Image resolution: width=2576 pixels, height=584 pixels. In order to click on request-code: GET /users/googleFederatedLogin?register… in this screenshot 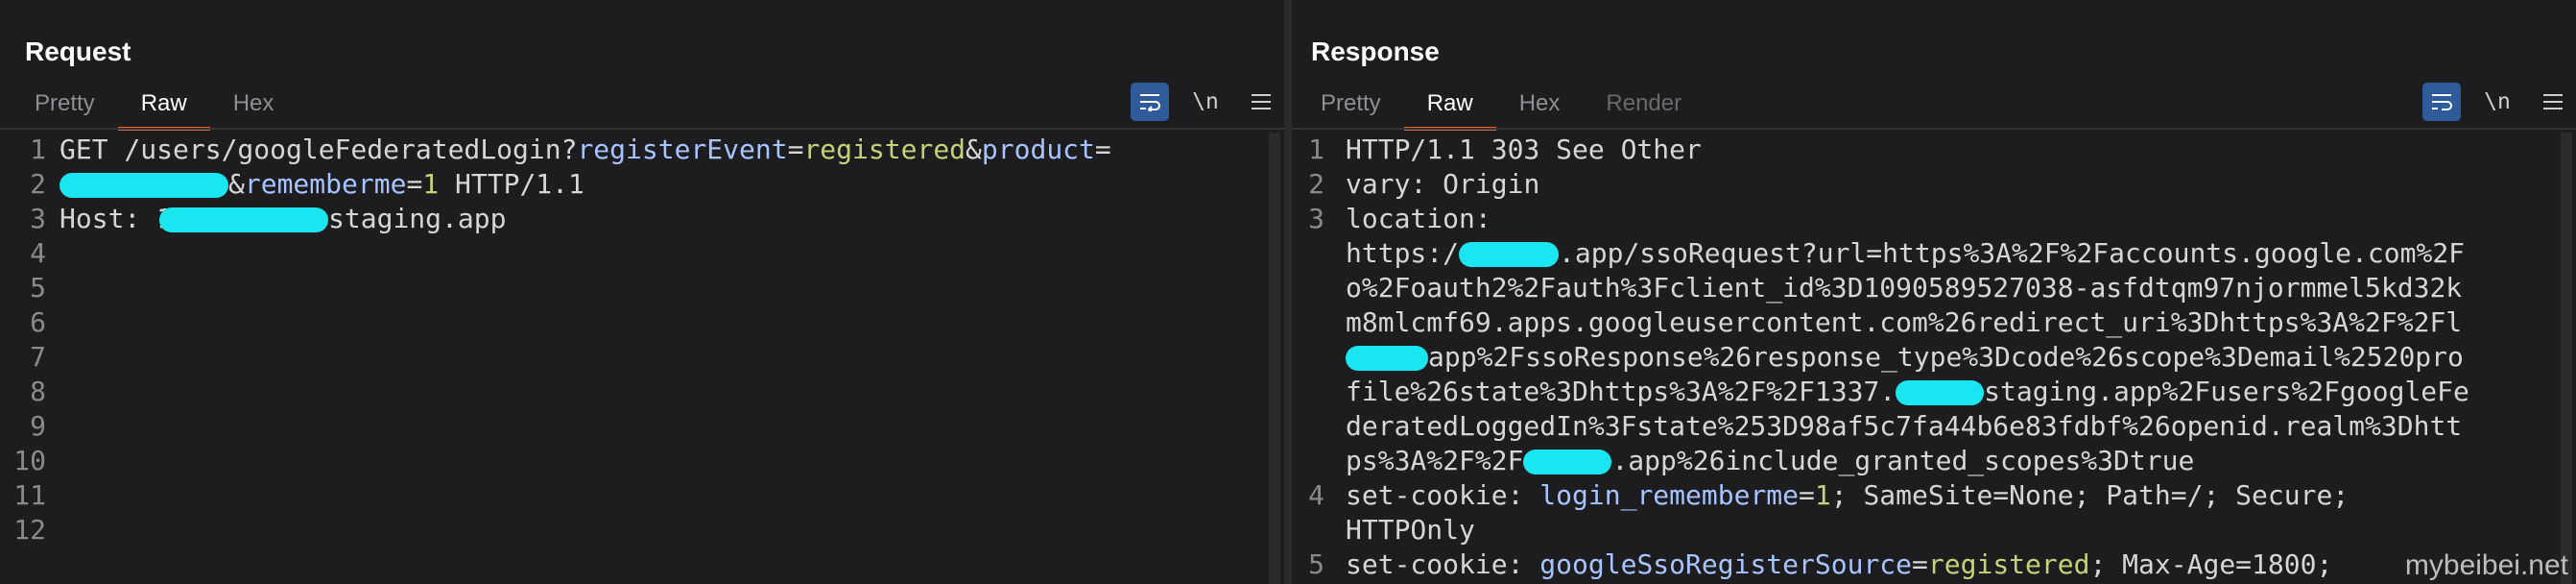, I will do `click(660, 184)`.